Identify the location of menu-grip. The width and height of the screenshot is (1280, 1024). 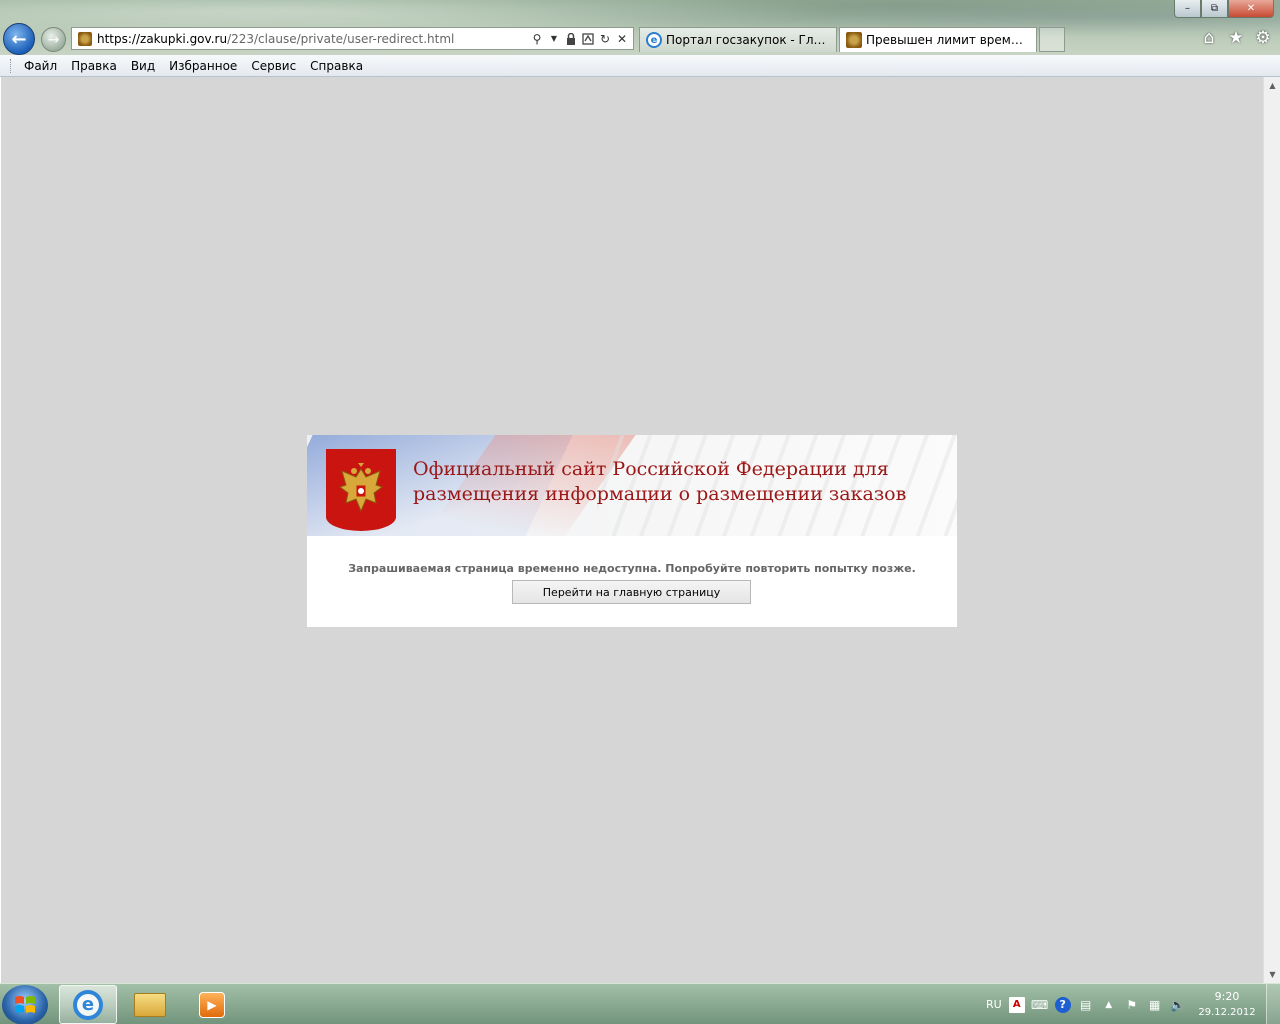
(11, 65).